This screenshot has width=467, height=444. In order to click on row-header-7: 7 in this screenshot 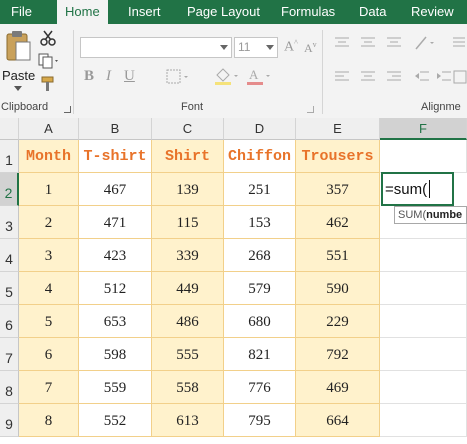, I will do `click(9, 354)`.